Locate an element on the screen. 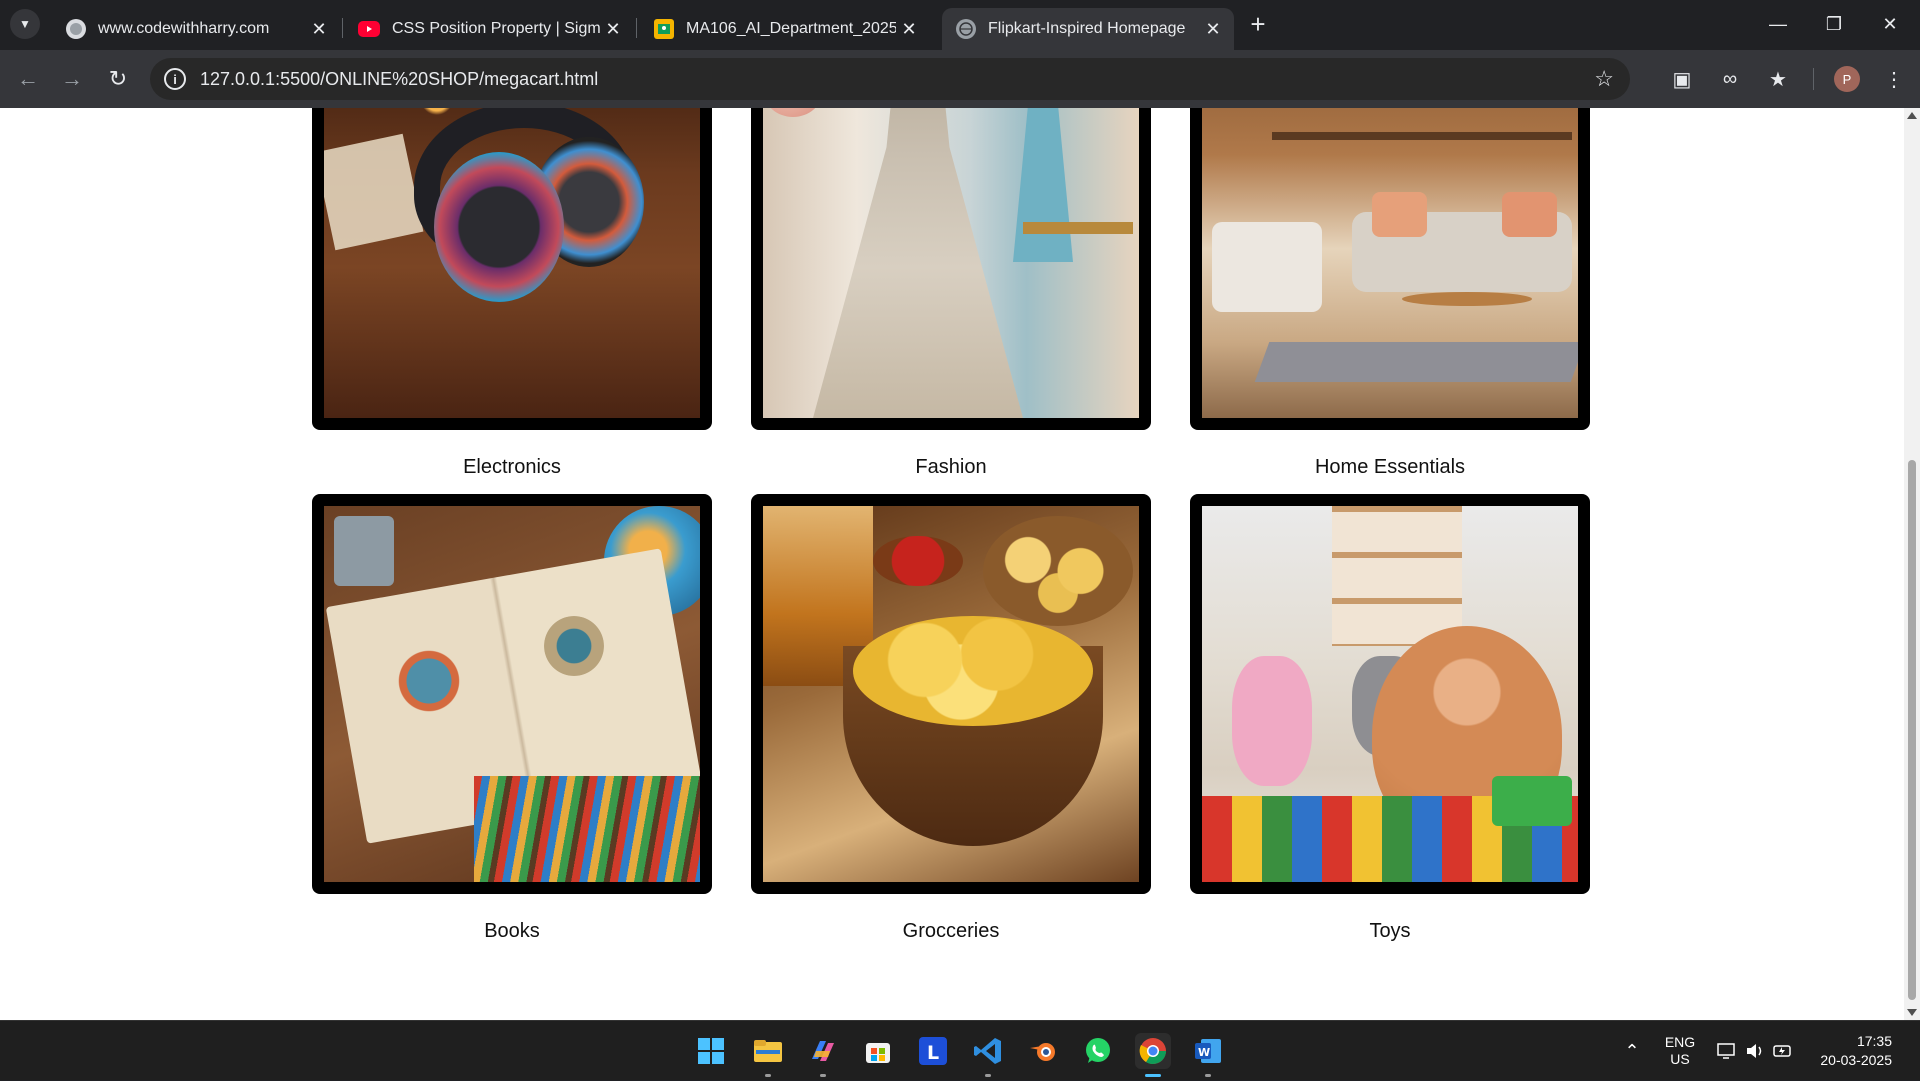  headphones-photo is located at coordinates (512, 263).